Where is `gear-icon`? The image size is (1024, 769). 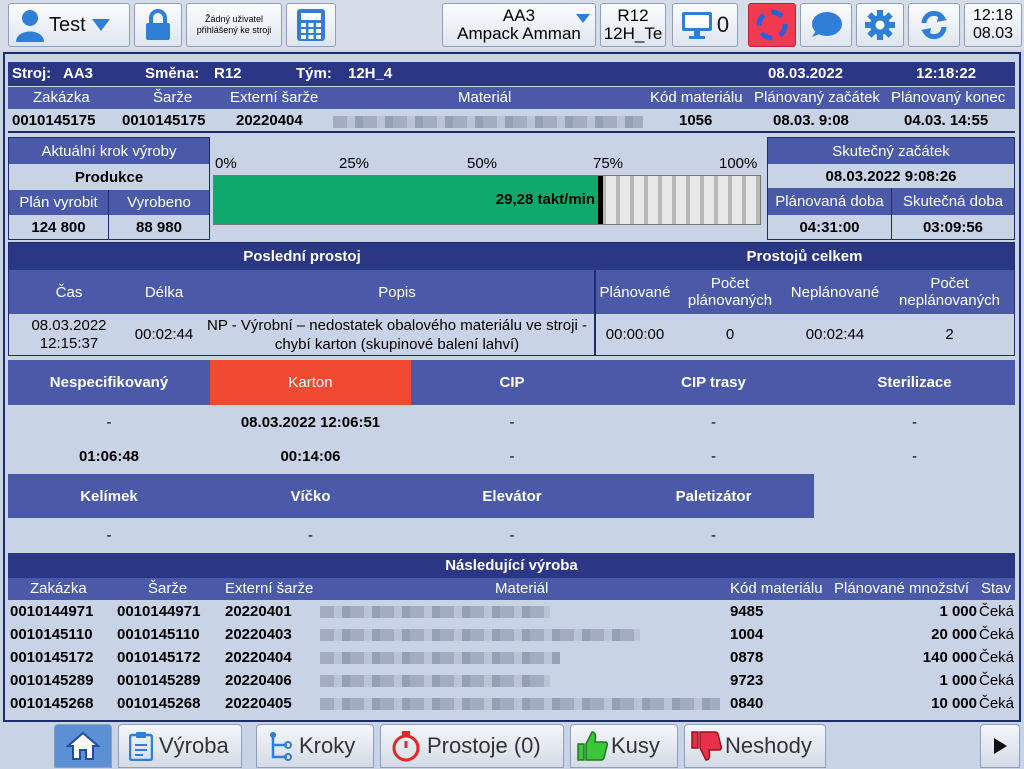 gear-icon is located at coordinates (880, 25).